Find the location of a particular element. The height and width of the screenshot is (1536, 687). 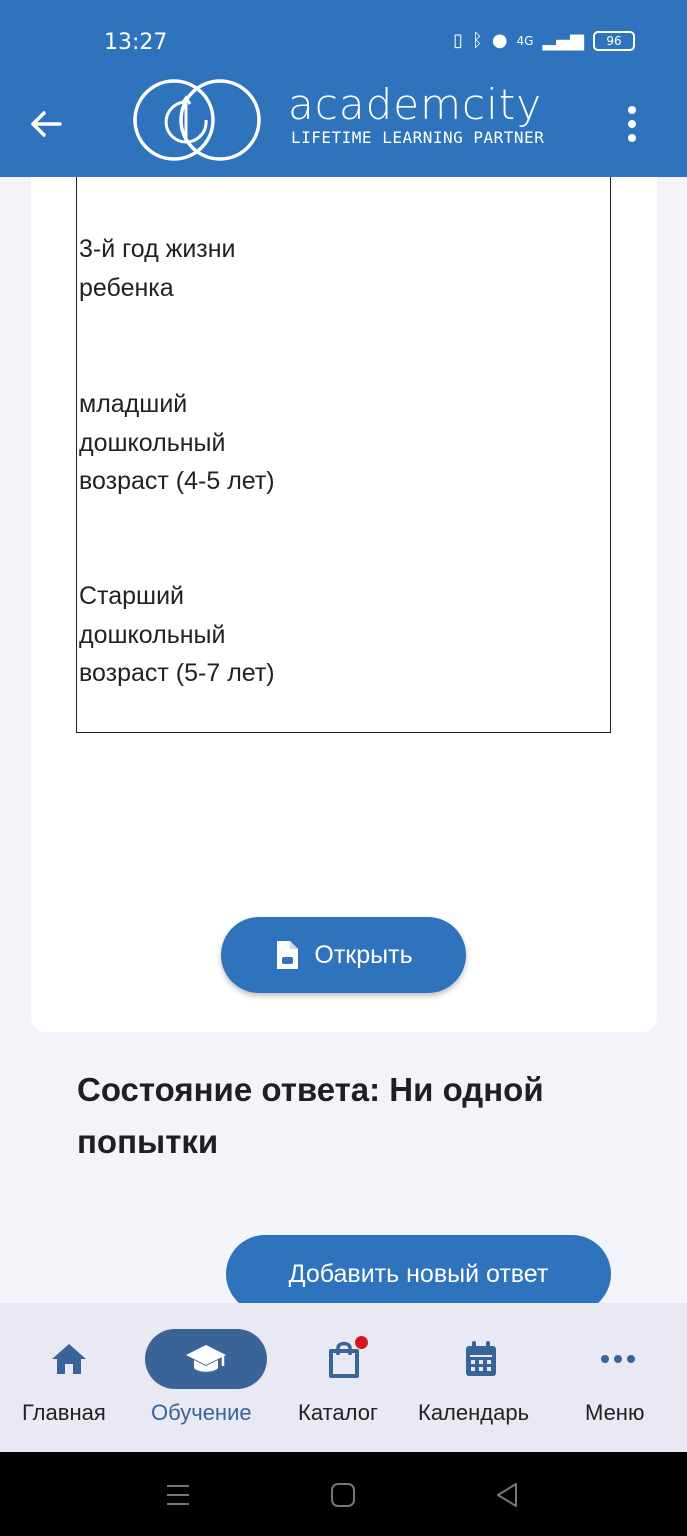

back-arrow-icon is located at coordinates (46, 124).